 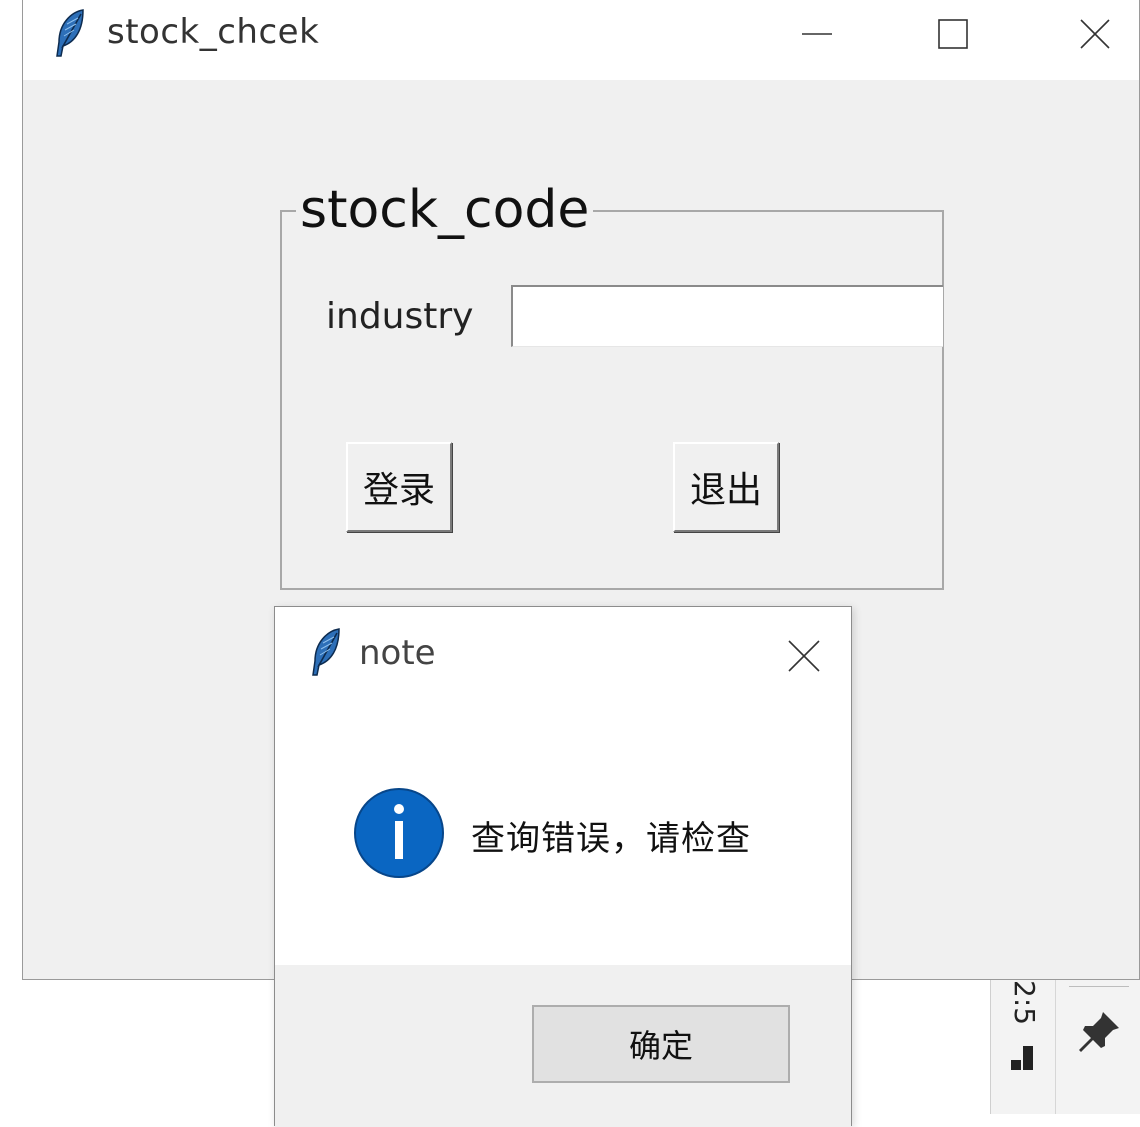 I want to click on industry-label: industry, so click(x=400, y=316).